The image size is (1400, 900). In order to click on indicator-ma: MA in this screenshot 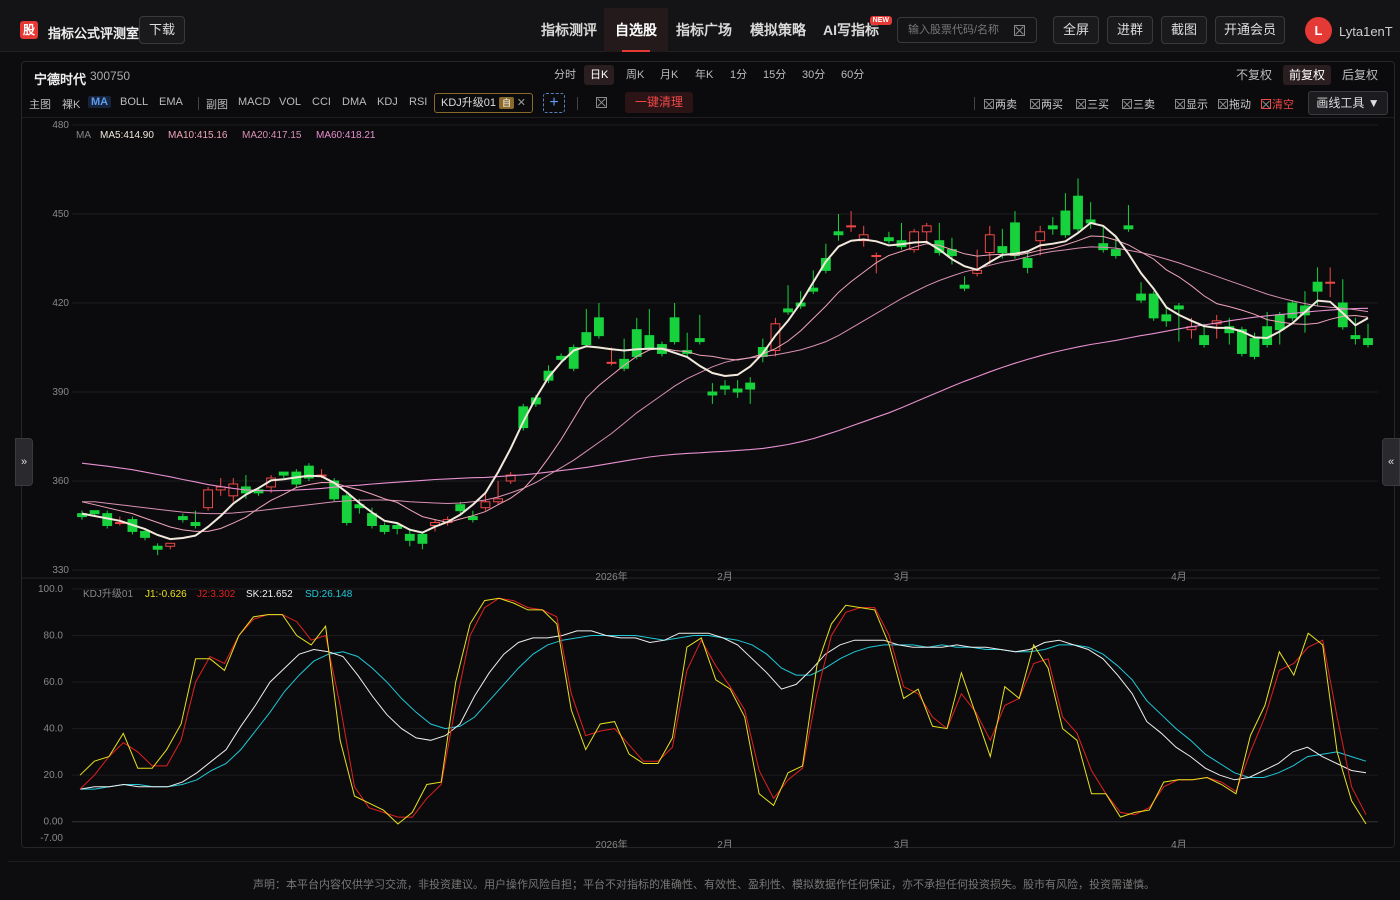, I will do `click(100, 102)`.